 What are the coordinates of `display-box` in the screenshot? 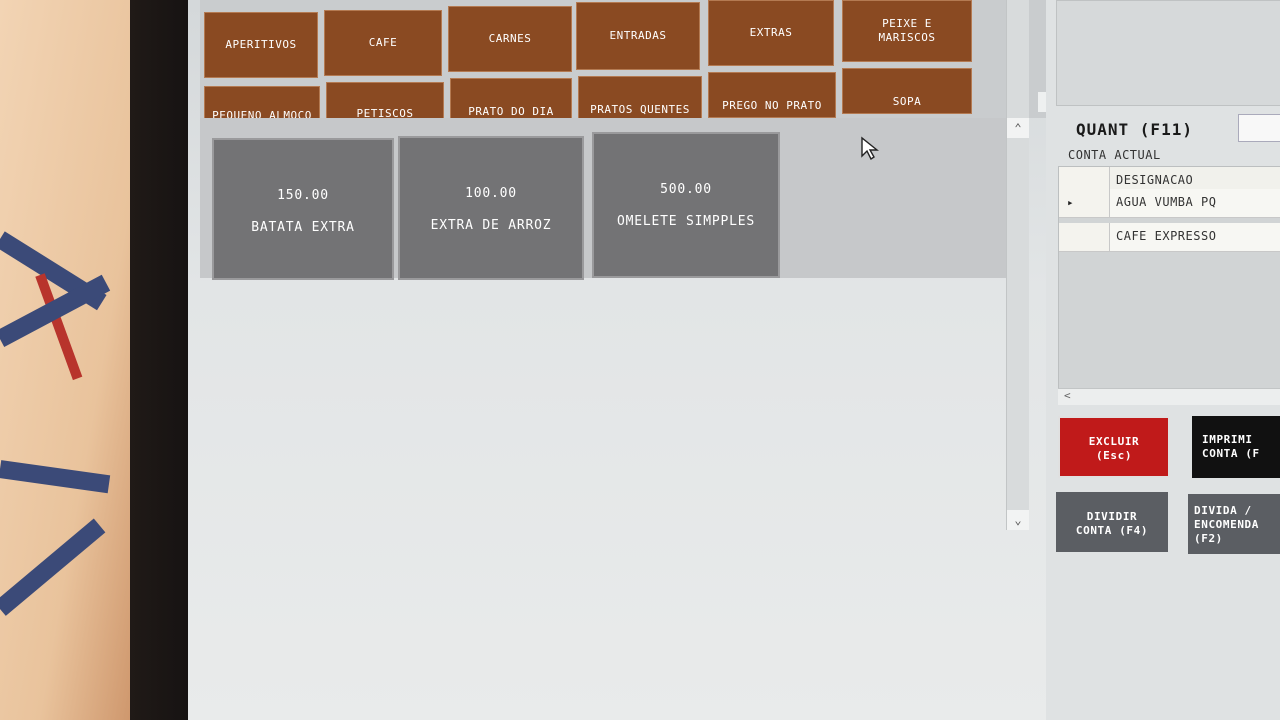 It's located at (1168, 53).